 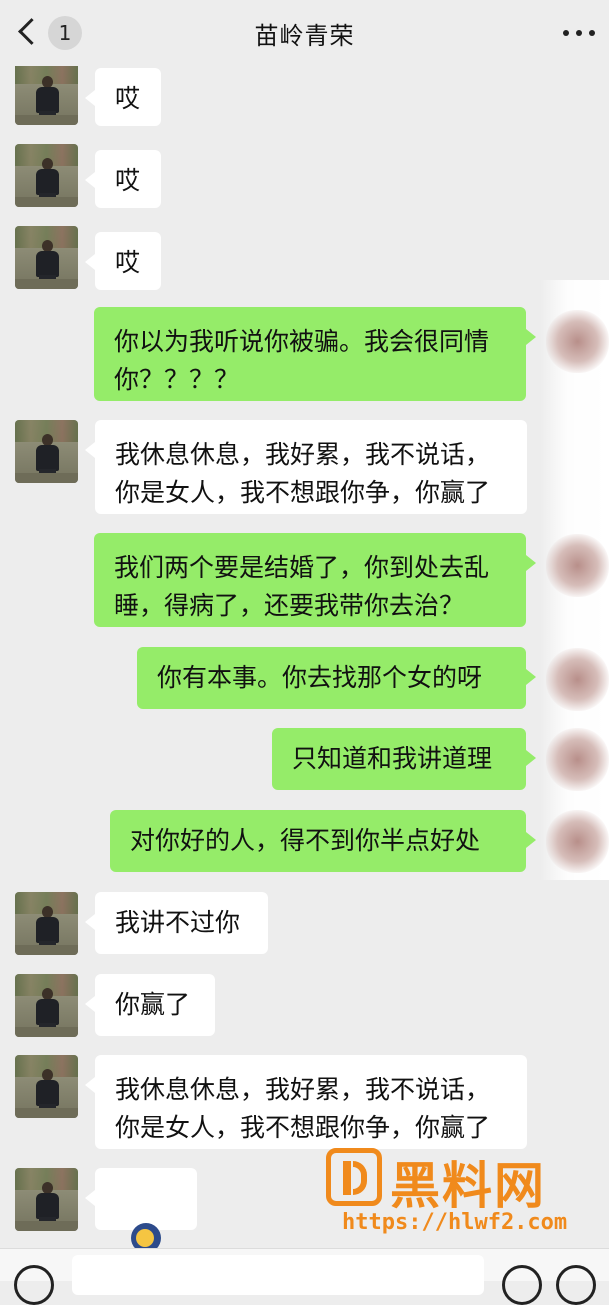 What do you see at coordinates (336, 678) in the screenshot?
I see `outgoing-message-bubble: 你有本事。你去找那个女的呀` at bounding box center [336, 678].